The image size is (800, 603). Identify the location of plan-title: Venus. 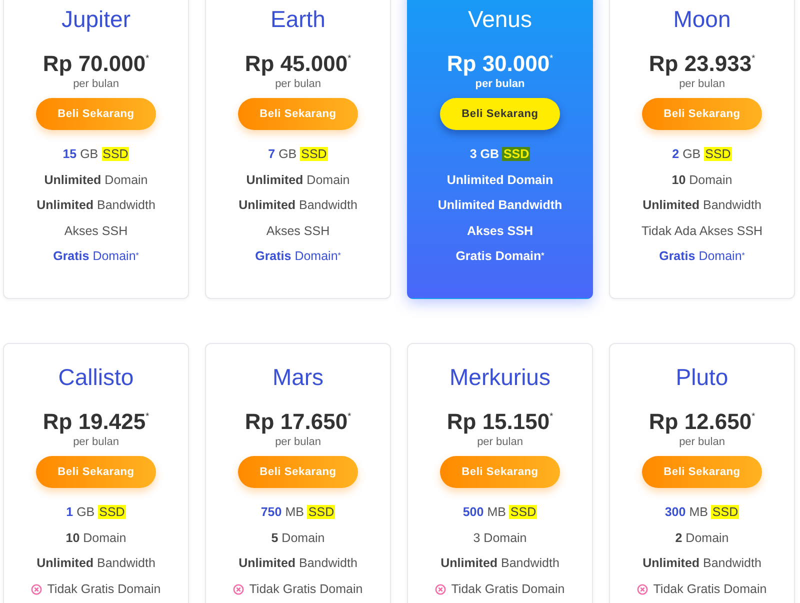
(500, 19).